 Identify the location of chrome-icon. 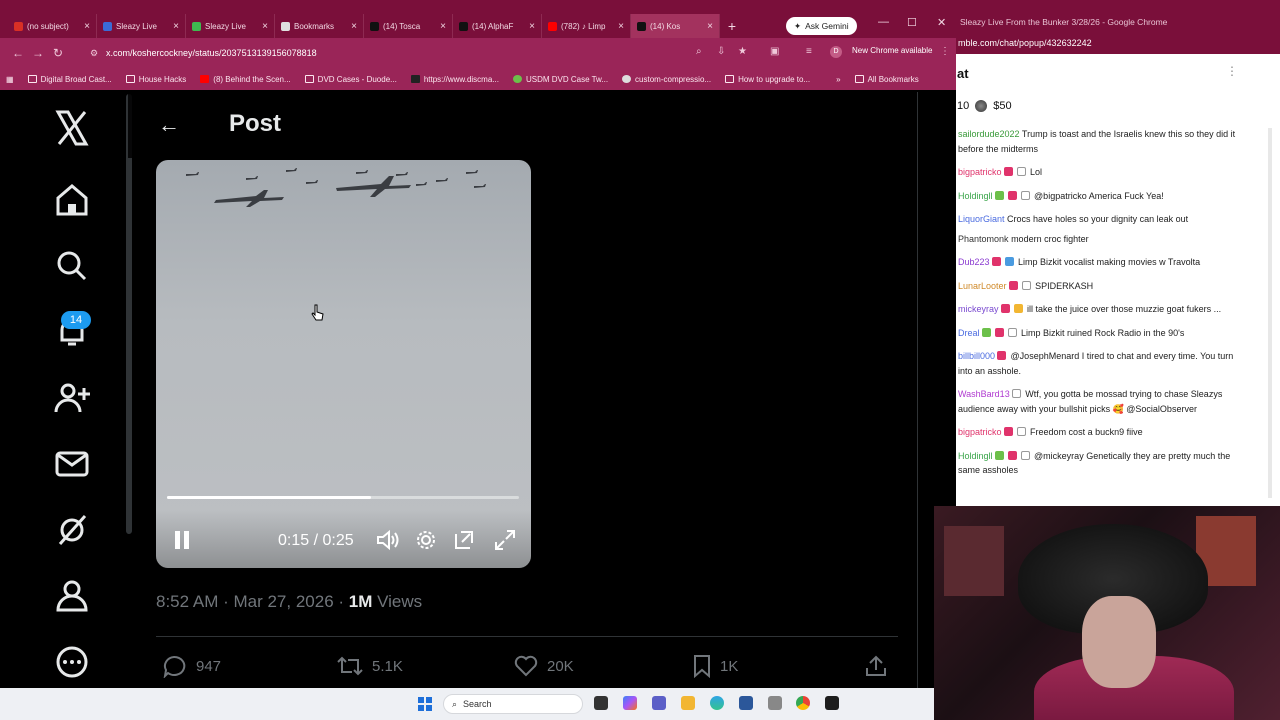
(803, 703).